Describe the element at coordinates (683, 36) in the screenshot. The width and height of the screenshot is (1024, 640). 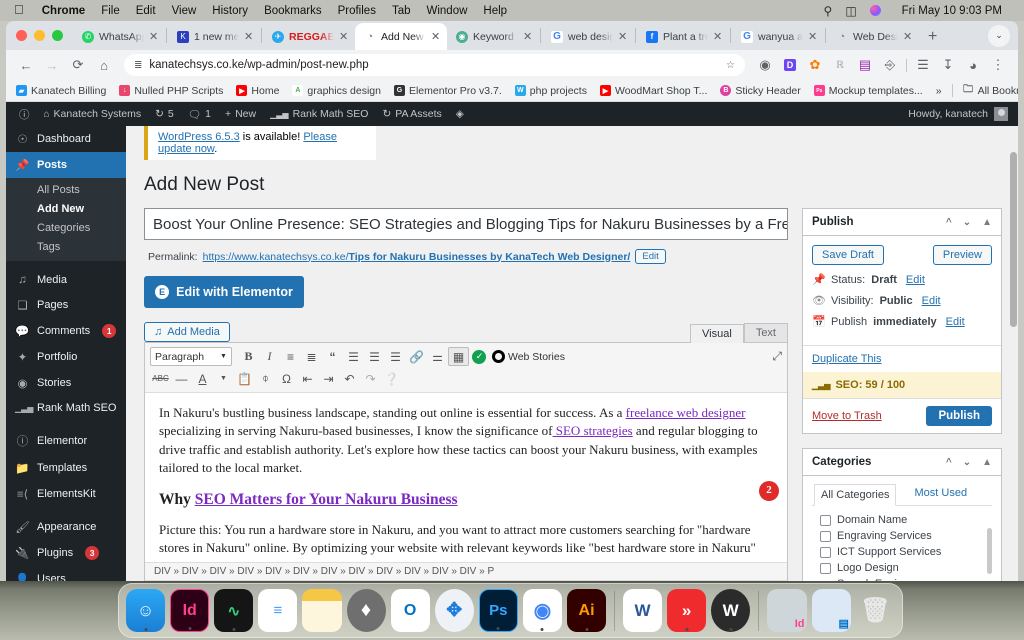
I see `tab-plant-a-tree: f Plant a tree ✕` at that location.